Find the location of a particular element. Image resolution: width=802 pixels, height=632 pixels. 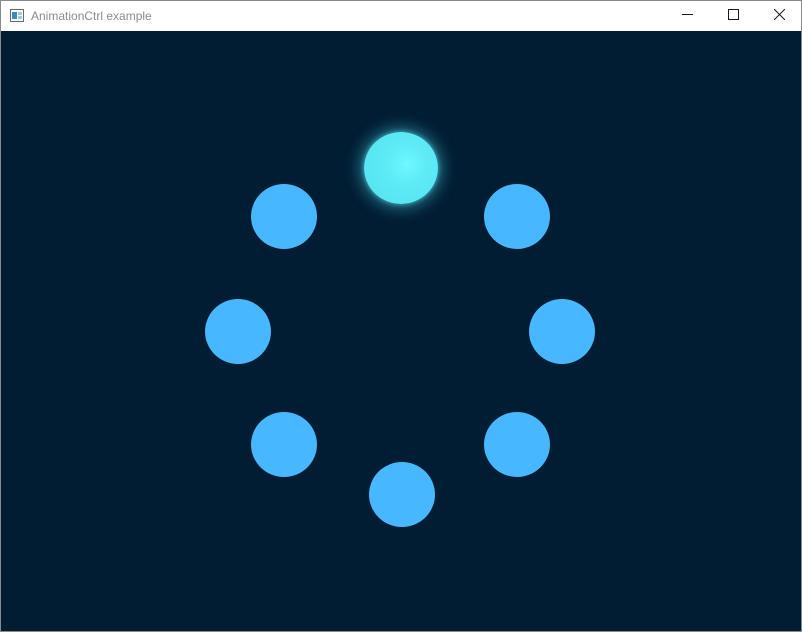

window-title: AnimationCtrl example is located at coordinates (91, 16).